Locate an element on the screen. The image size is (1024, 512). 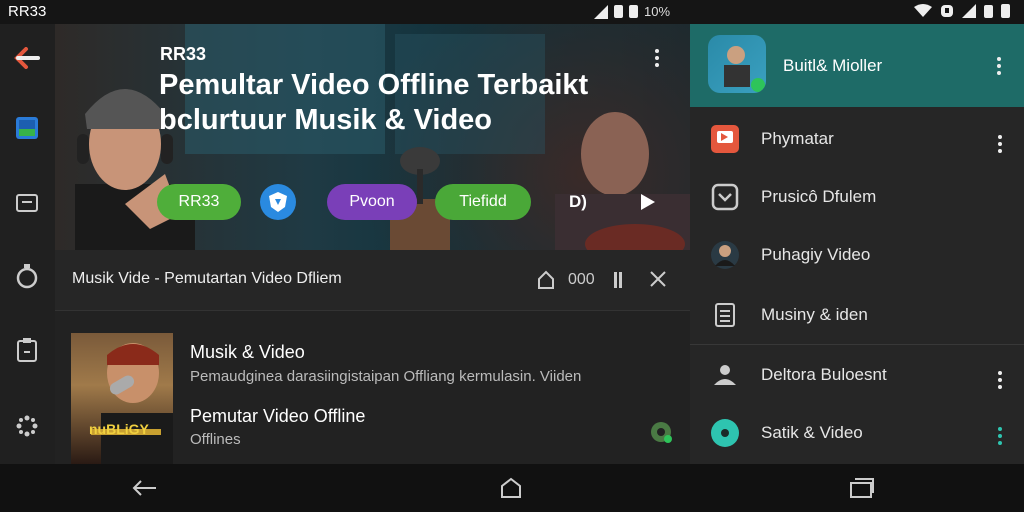
left-nav-rail is located at coordinates (27, 244).